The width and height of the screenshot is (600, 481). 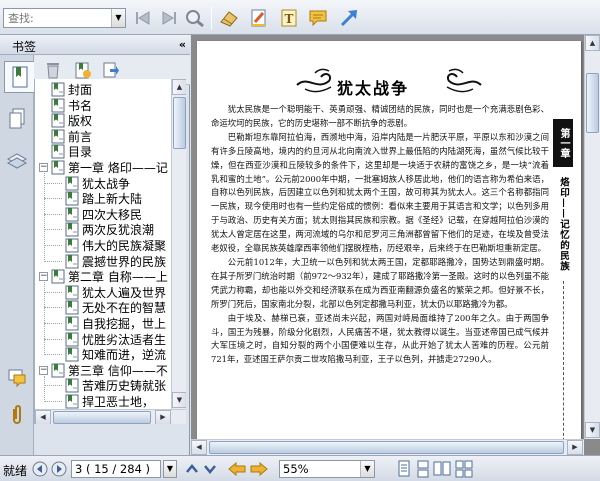 What do you see at coordinates (95, 45) in the screenshot?
I see `panel-header: 书签 «` at bounding box center [95, 45].